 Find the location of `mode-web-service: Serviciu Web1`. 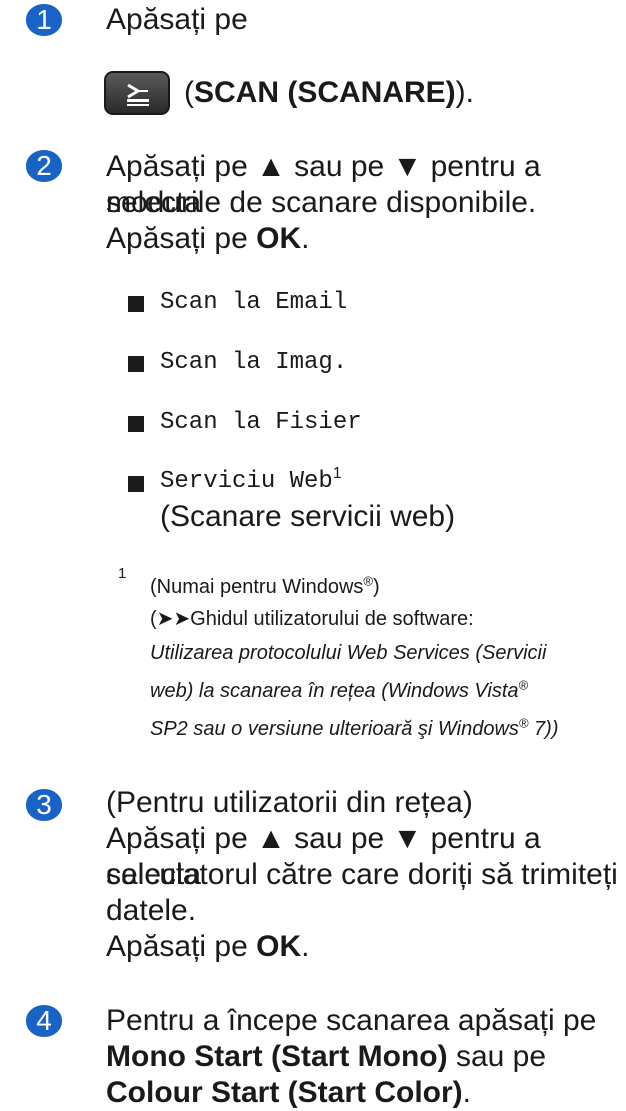

mode-web-service: Serviciu Web1 is located at coordinates (251, 480).